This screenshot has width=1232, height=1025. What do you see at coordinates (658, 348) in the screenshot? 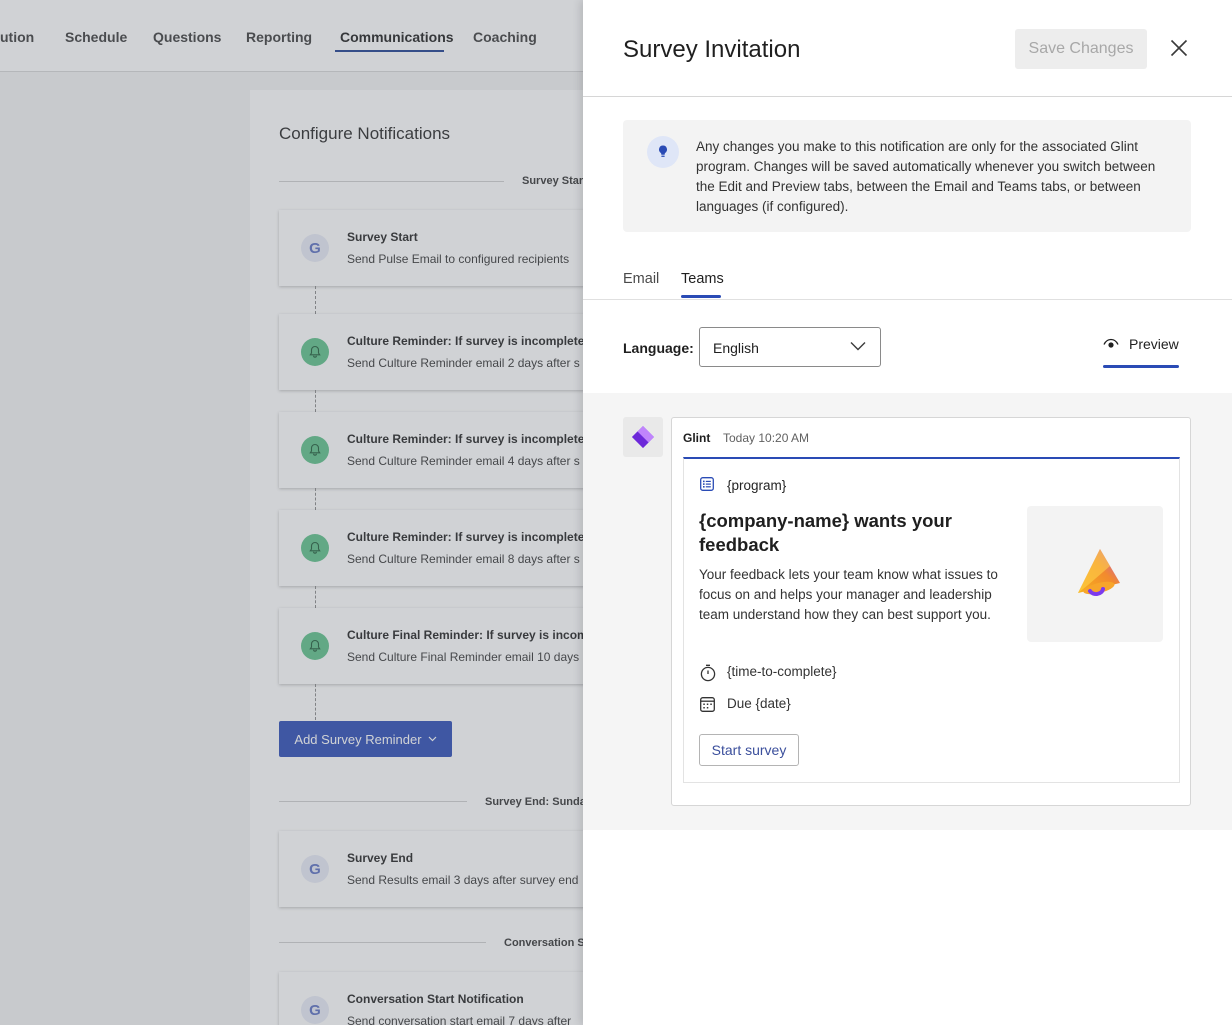
I see `language-label: Language:` at bounding box center [658, 348].